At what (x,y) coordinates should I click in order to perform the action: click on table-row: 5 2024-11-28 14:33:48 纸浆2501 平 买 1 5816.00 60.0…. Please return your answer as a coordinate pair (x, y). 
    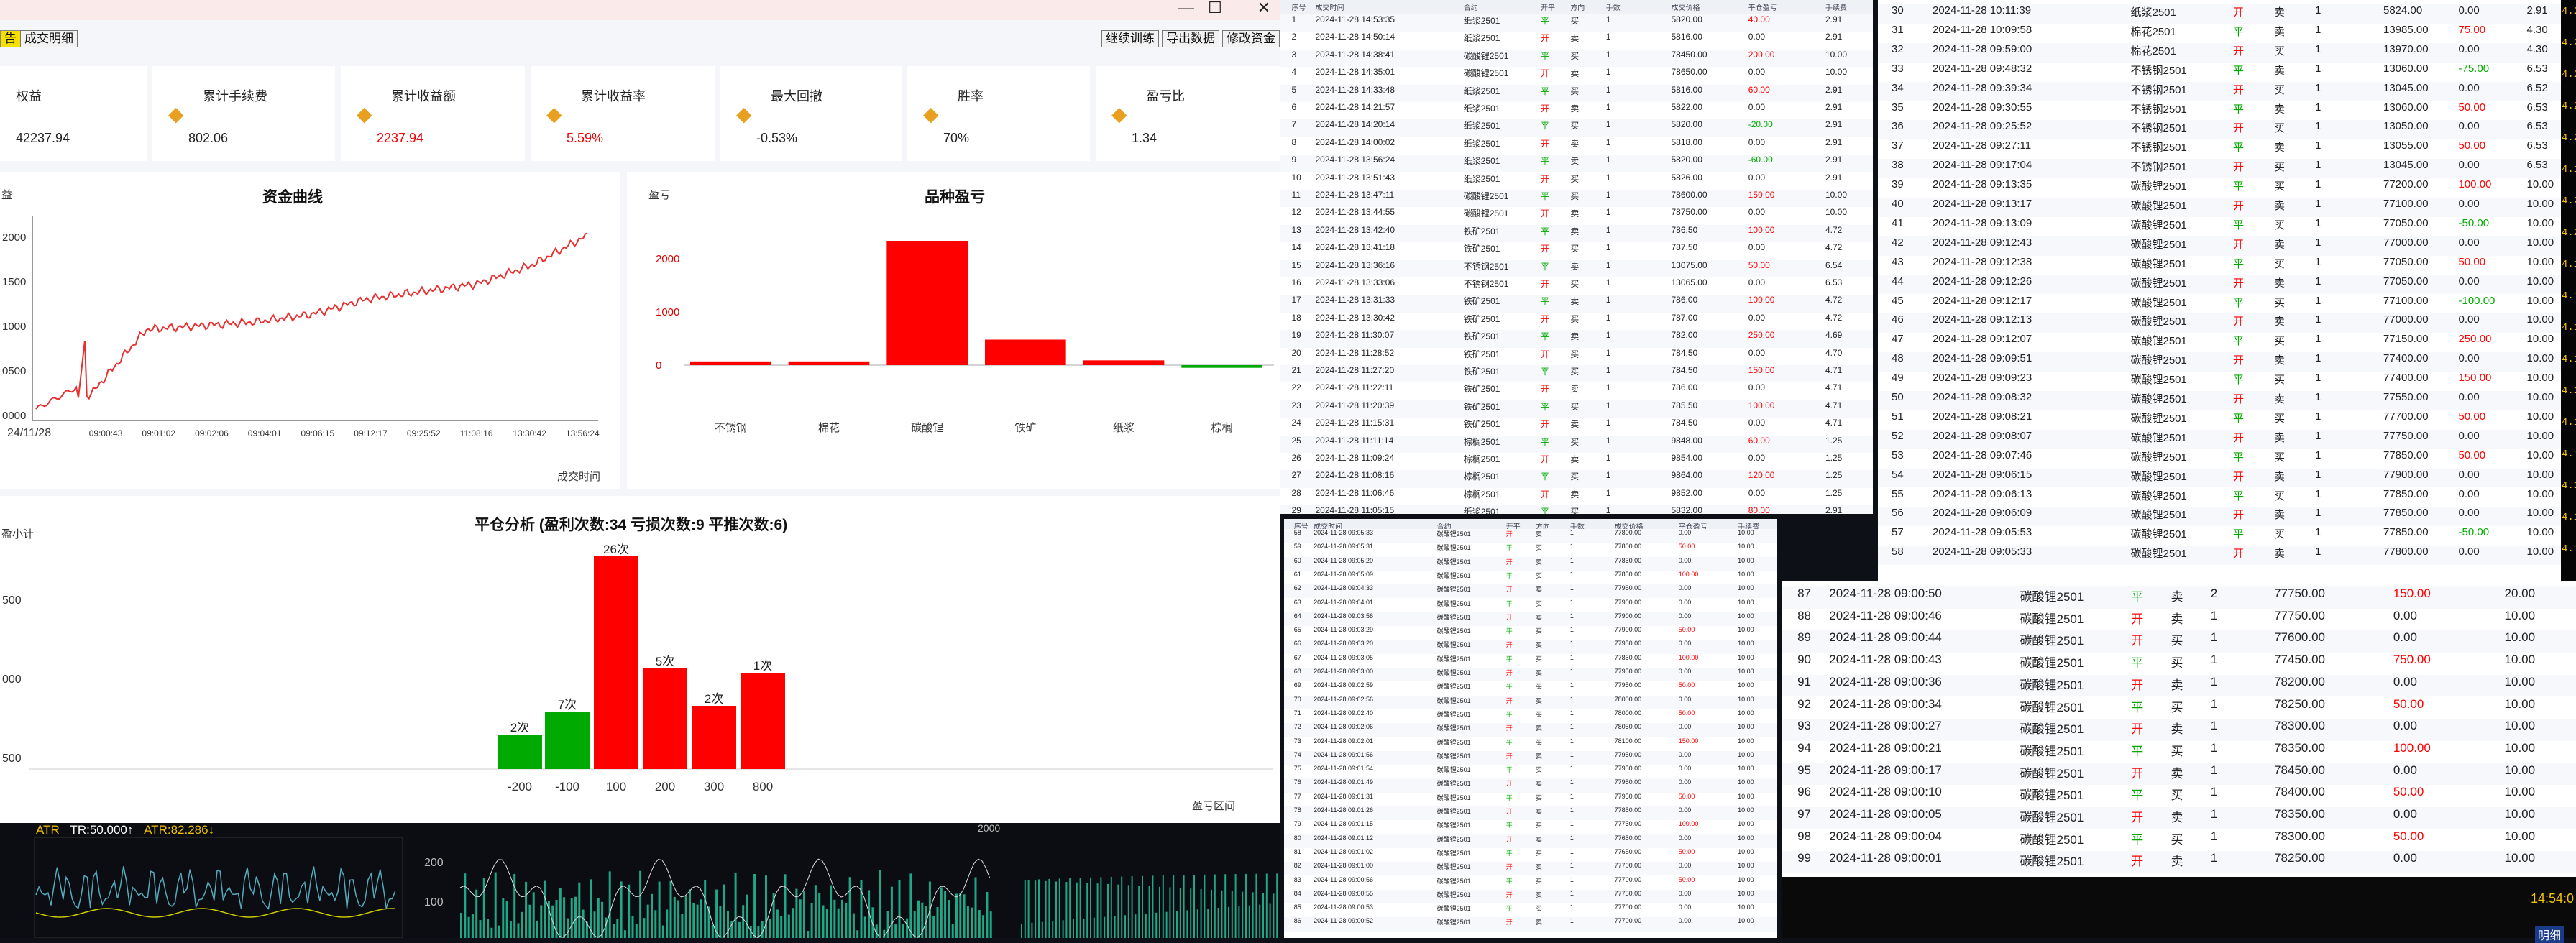
    Looking at the image, I should click on (1576, 93).